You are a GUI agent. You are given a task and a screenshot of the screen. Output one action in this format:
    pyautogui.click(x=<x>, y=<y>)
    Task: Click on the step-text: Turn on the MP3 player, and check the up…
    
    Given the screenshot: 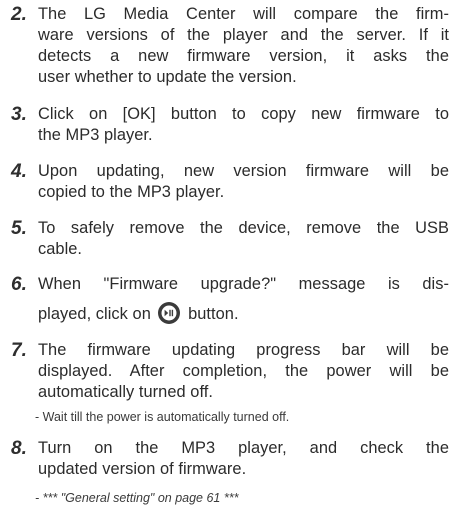 What is the action you would take?
    pyautogui.click(x=243, y=459)
    